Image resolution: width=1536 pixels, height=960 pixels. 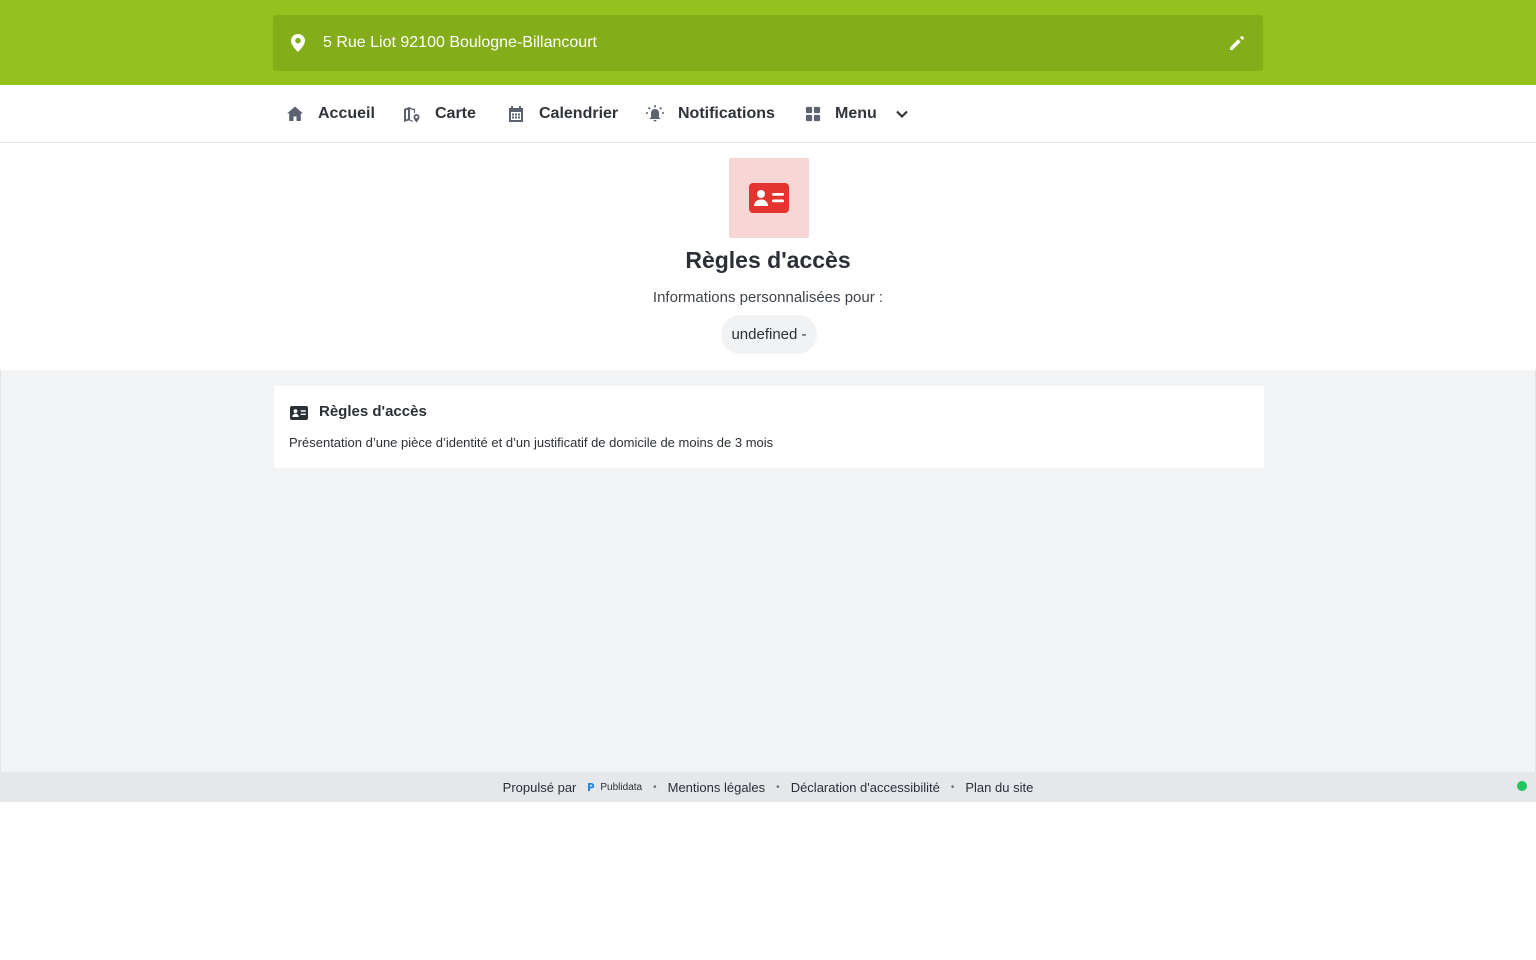 I want to click on card-title: Règles d'accès, so click(x=373, y=411).